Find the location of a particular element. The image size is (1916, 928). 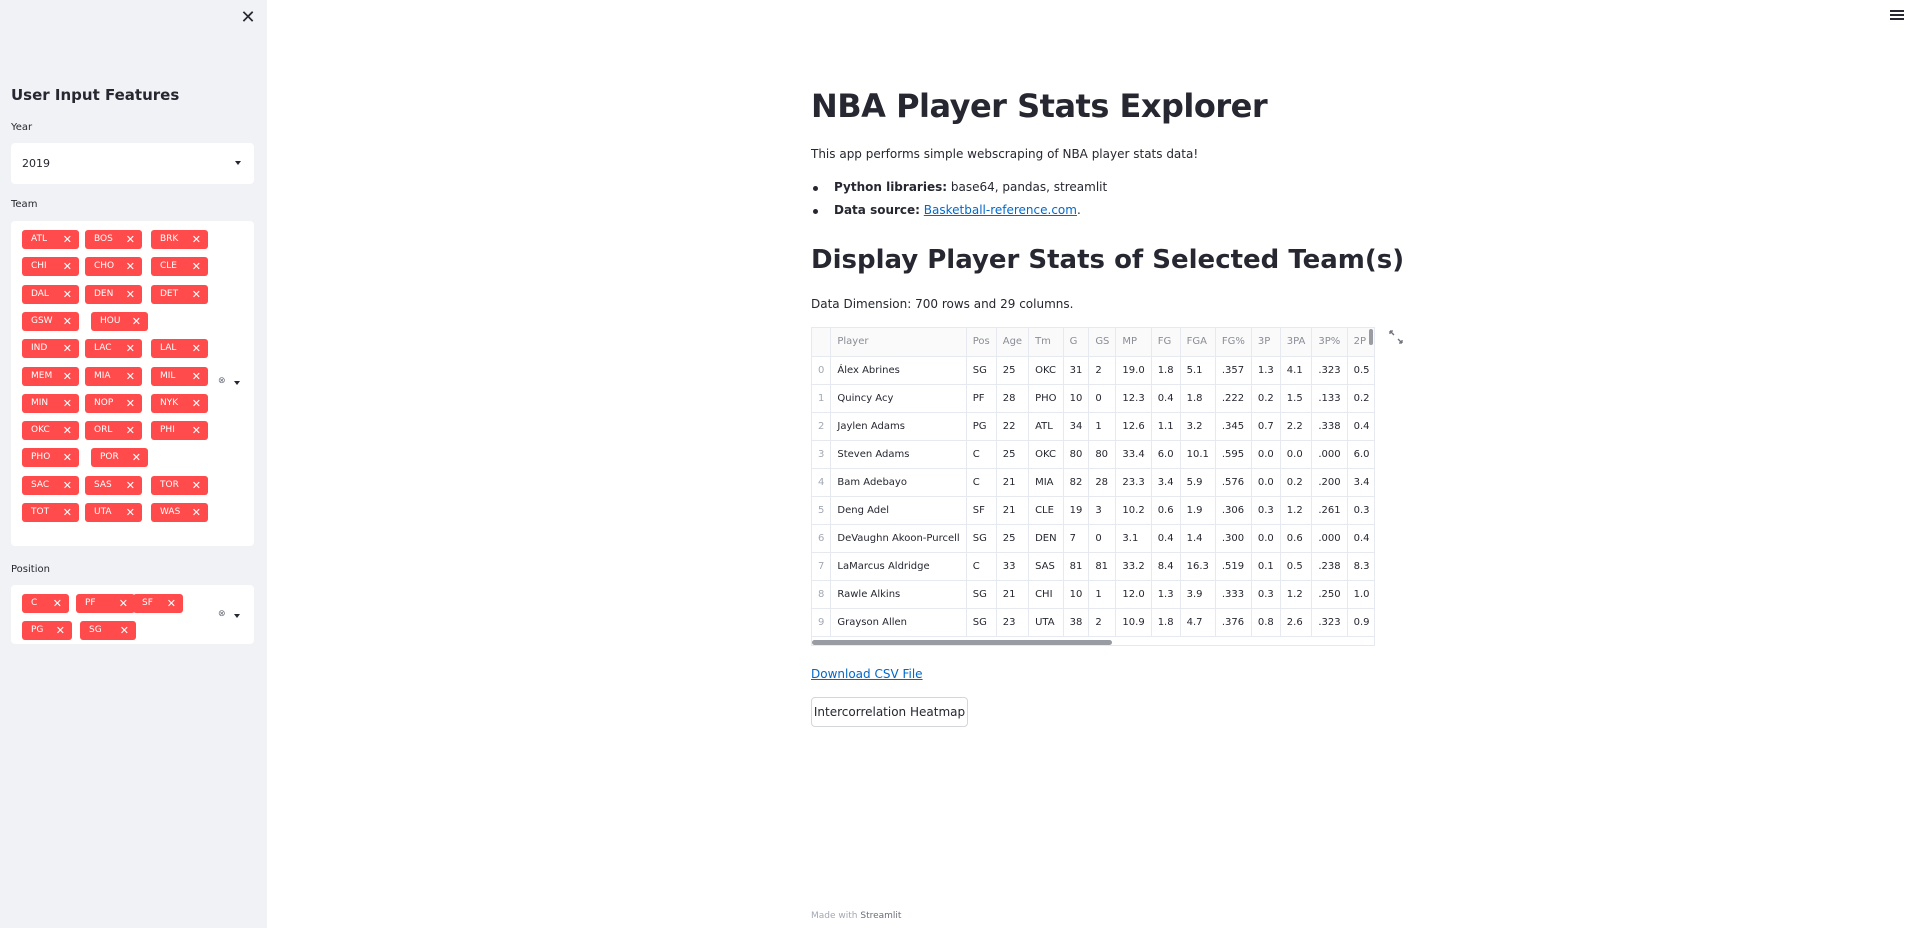

team-tag: UTA ✕ is located at coordinates (113, 512).